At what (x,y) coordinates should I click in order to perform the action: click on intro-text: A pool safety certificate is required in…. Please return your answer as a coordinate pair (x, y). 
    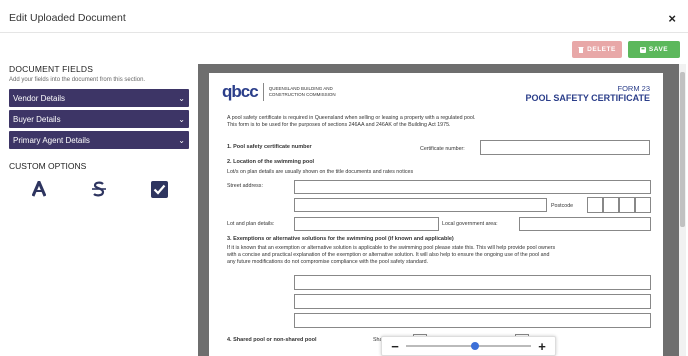
    Looking at the image, I should click on (351, 121).